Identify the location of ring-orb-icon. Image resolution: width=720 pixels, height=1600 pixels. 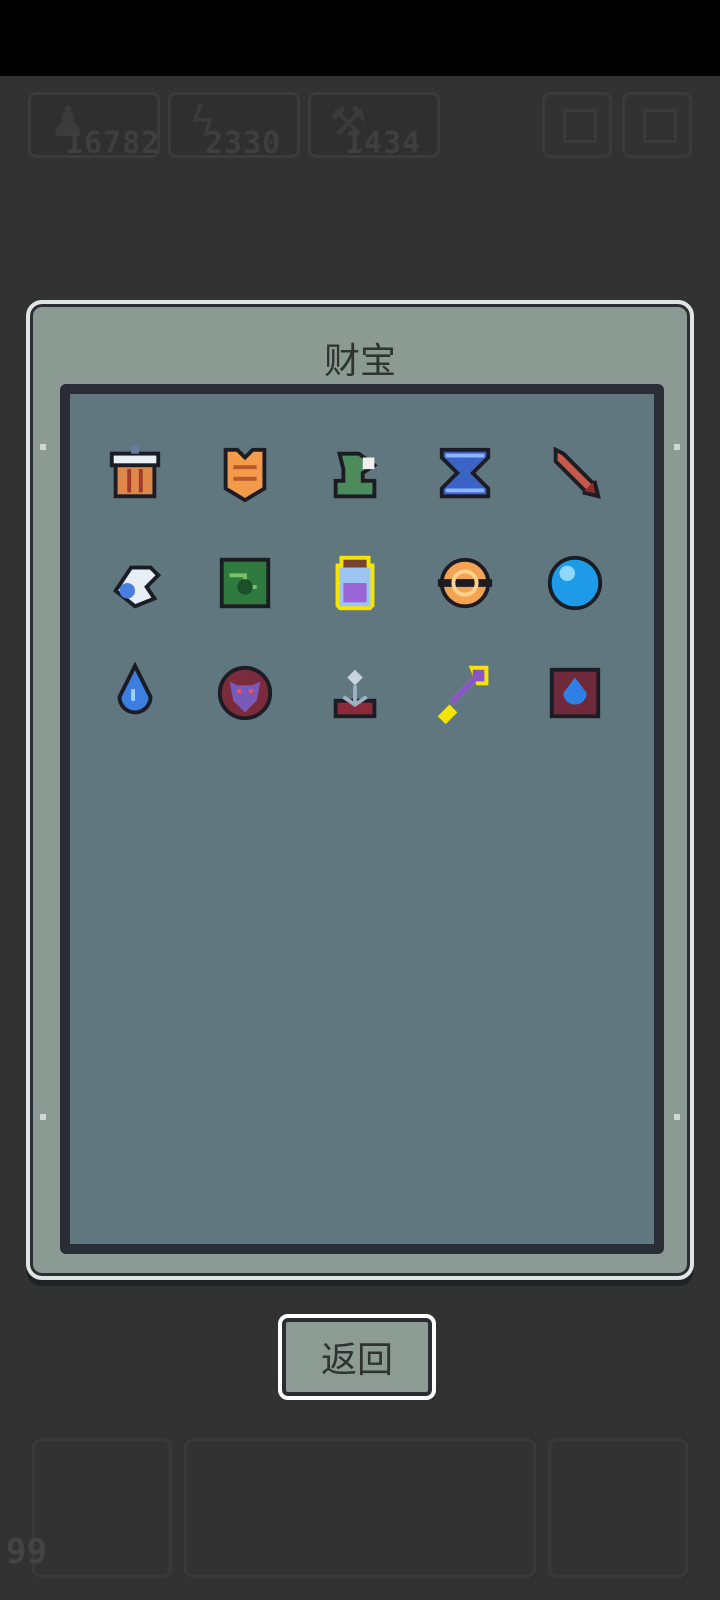
(465, 583).